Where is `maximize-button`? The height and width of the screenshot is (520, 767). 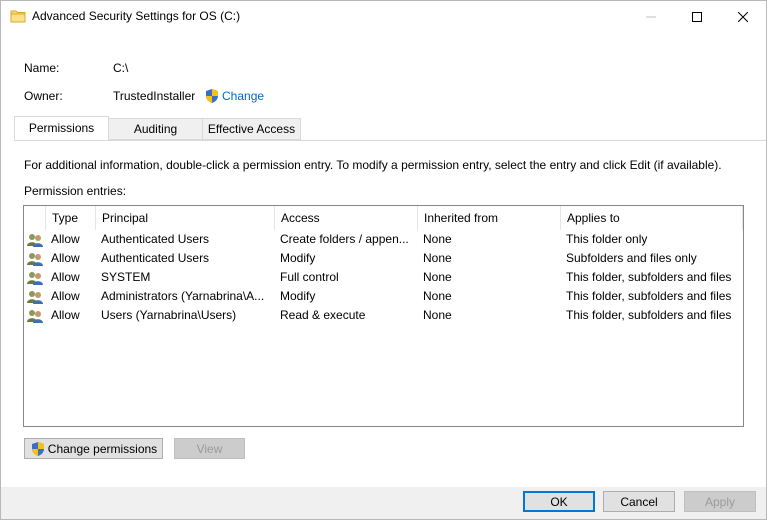 maximize-button is located at coordinates (697, 16).